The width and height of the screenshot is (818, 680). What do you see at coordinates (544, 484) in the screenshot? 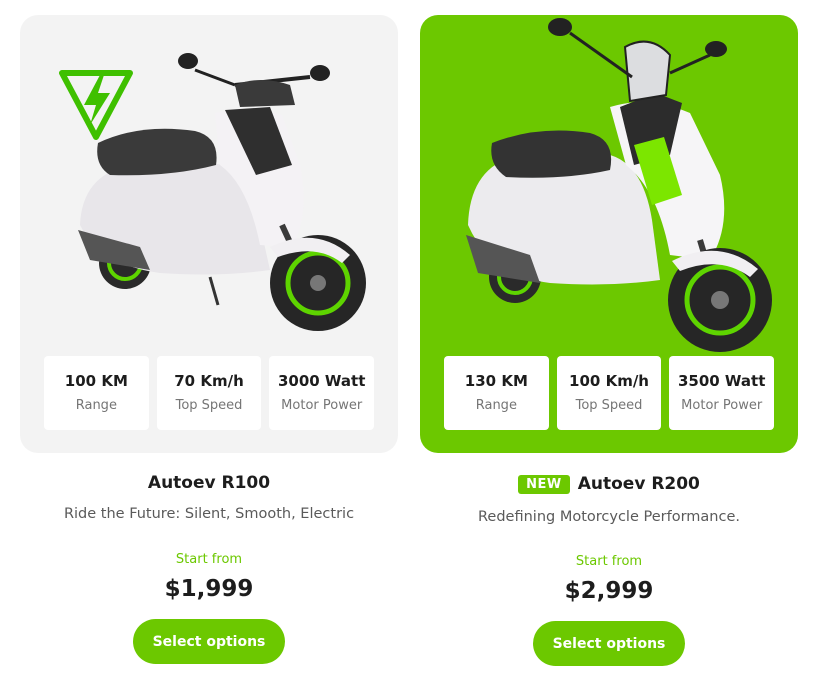
I see `new-badge: NEW` at bounding box center [544, 484].